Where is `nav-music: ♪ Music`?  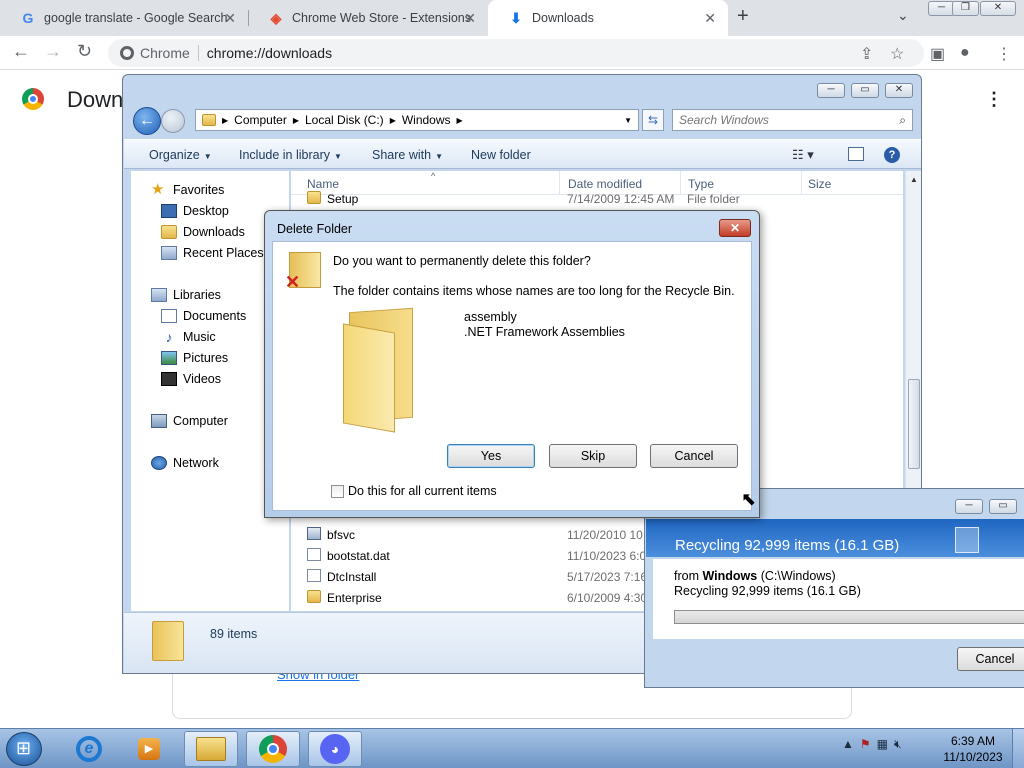
nav-music: ♪ Music is located at coordinates (188, 337).